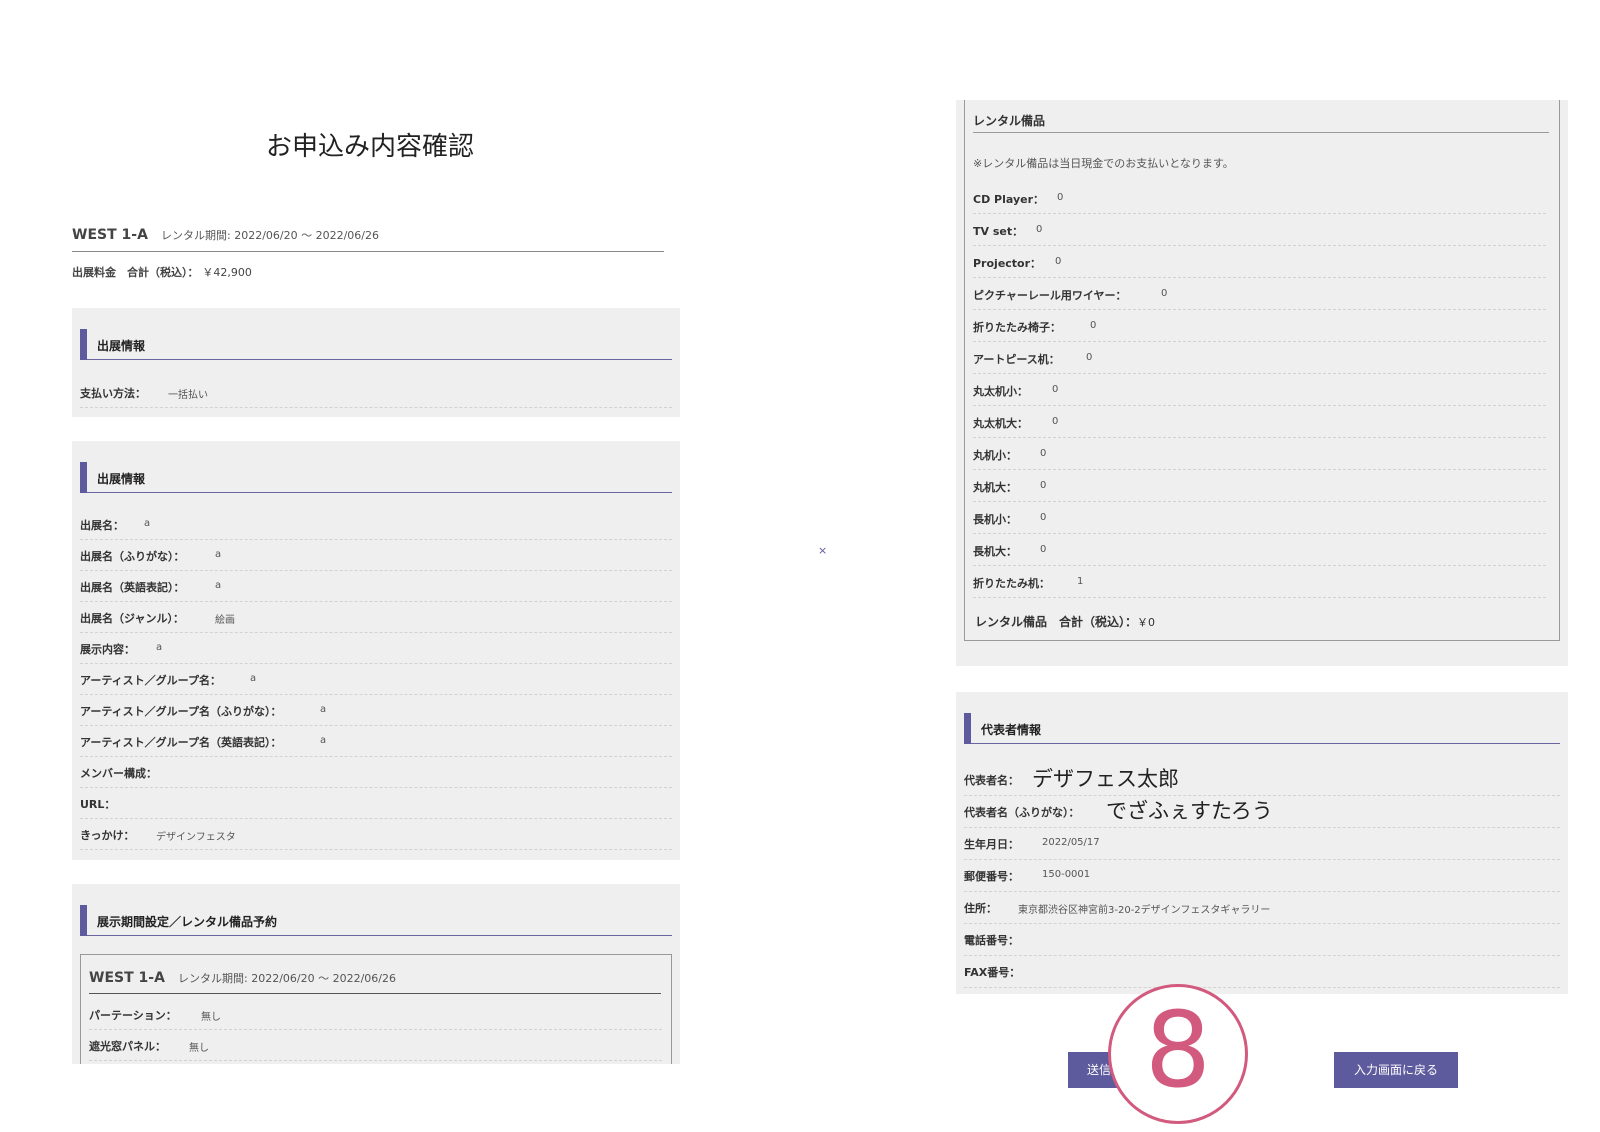 This screenshot has width=1600, height=1132. What do you see at coordinates (1262, 779) in the screenshot?
I see `list-item: 代表者名： デザフェス太郎` at bounding box center [1262, 779].